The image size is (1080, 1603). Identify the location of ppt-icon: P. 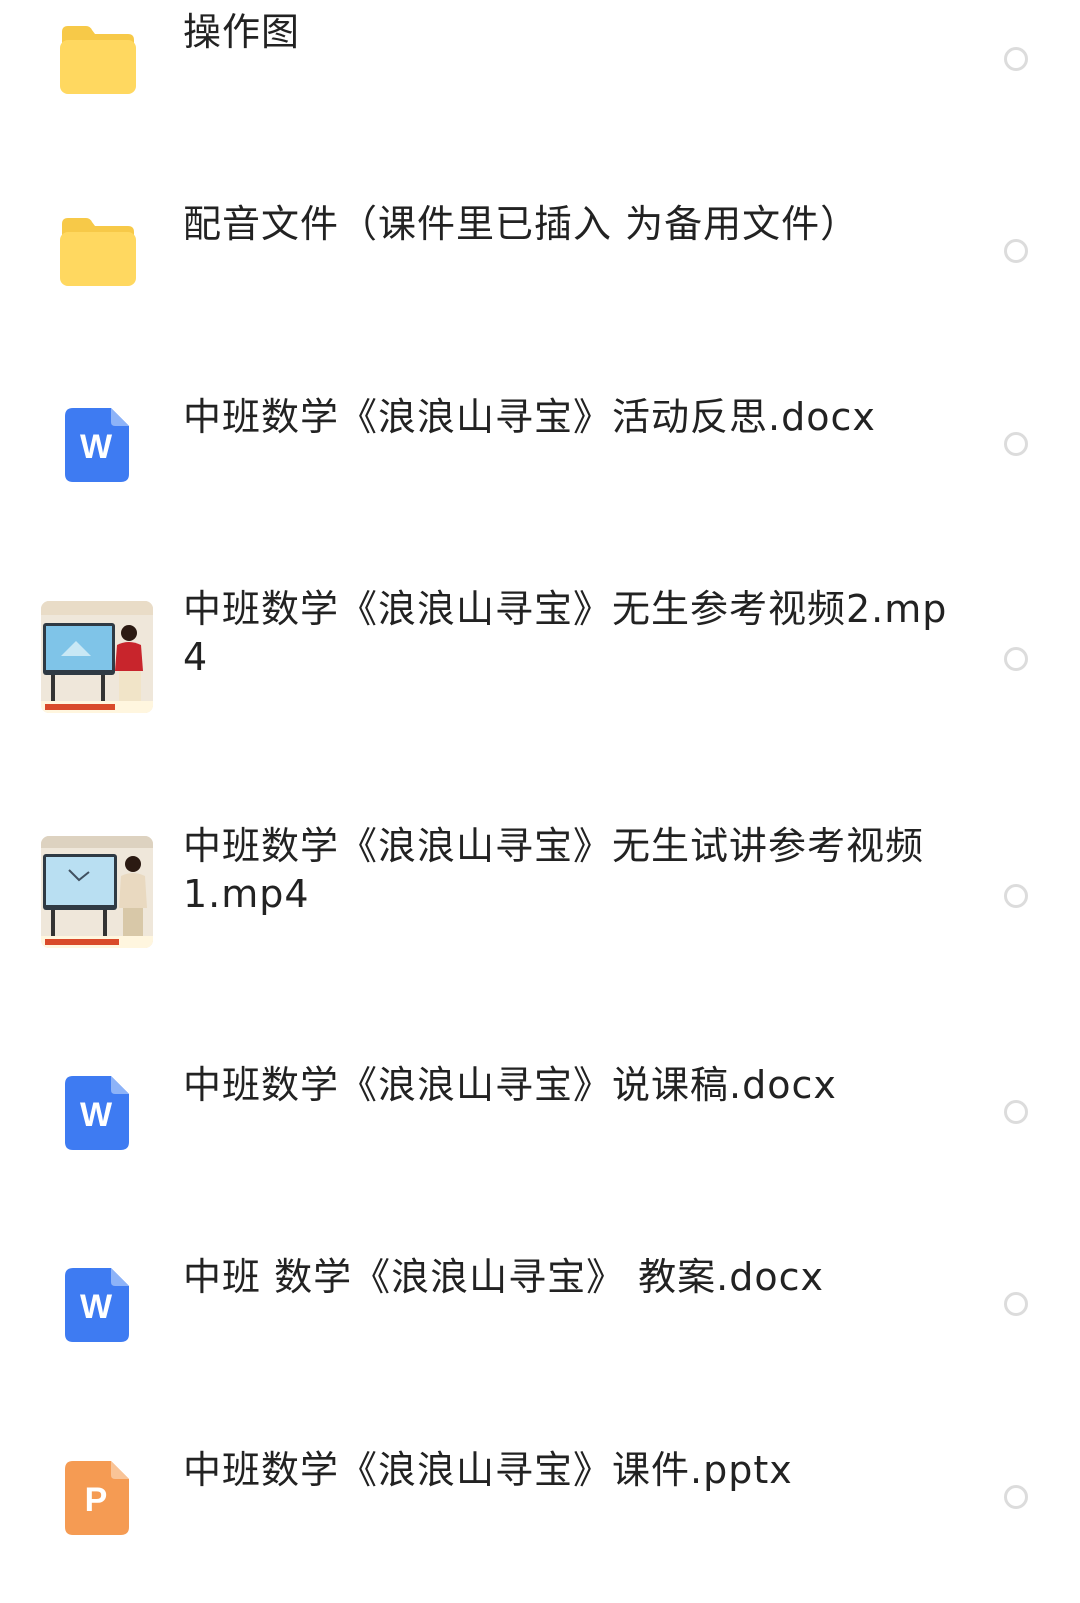
(97, 1498).